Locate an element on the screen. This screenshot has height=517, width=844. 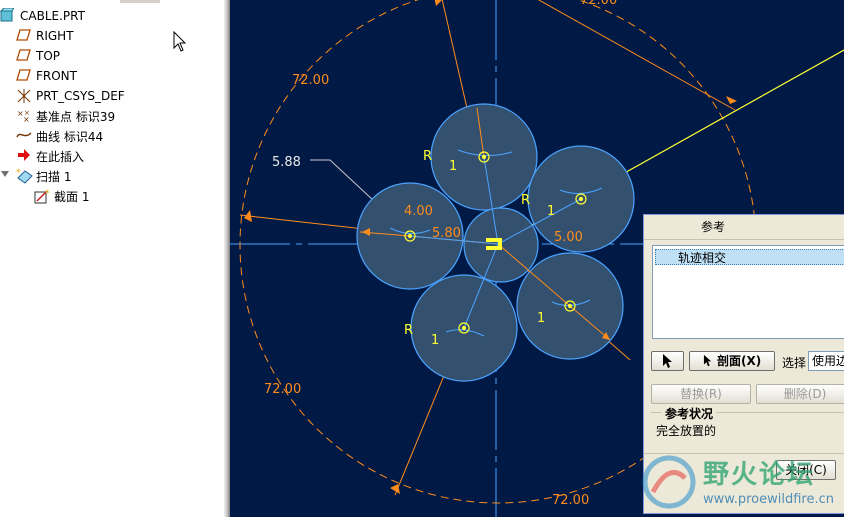
tree-item-label: TOP is located at coordinates (48, 56).